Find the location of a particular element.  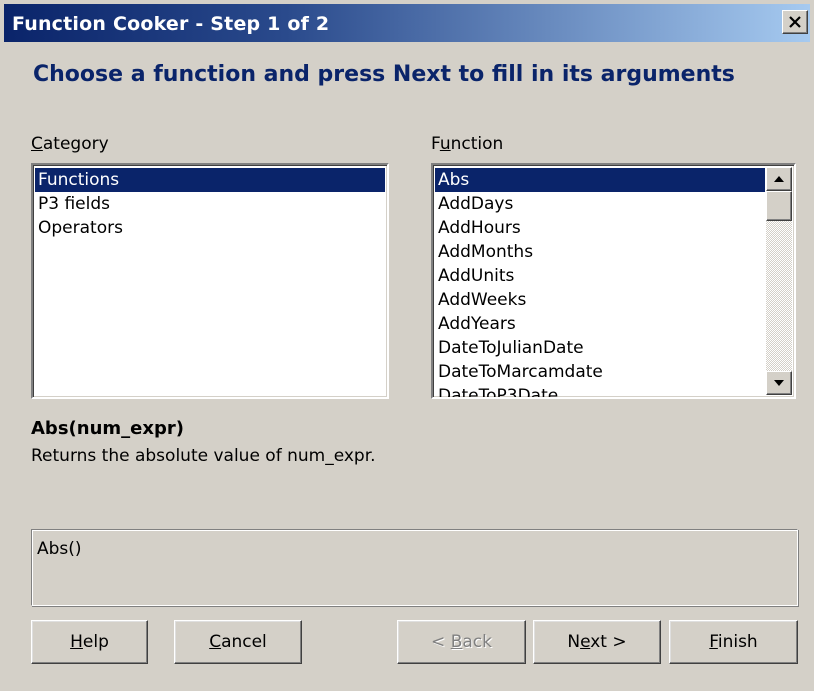

function-label-hotkey: u is located at coordinates (445, 144).